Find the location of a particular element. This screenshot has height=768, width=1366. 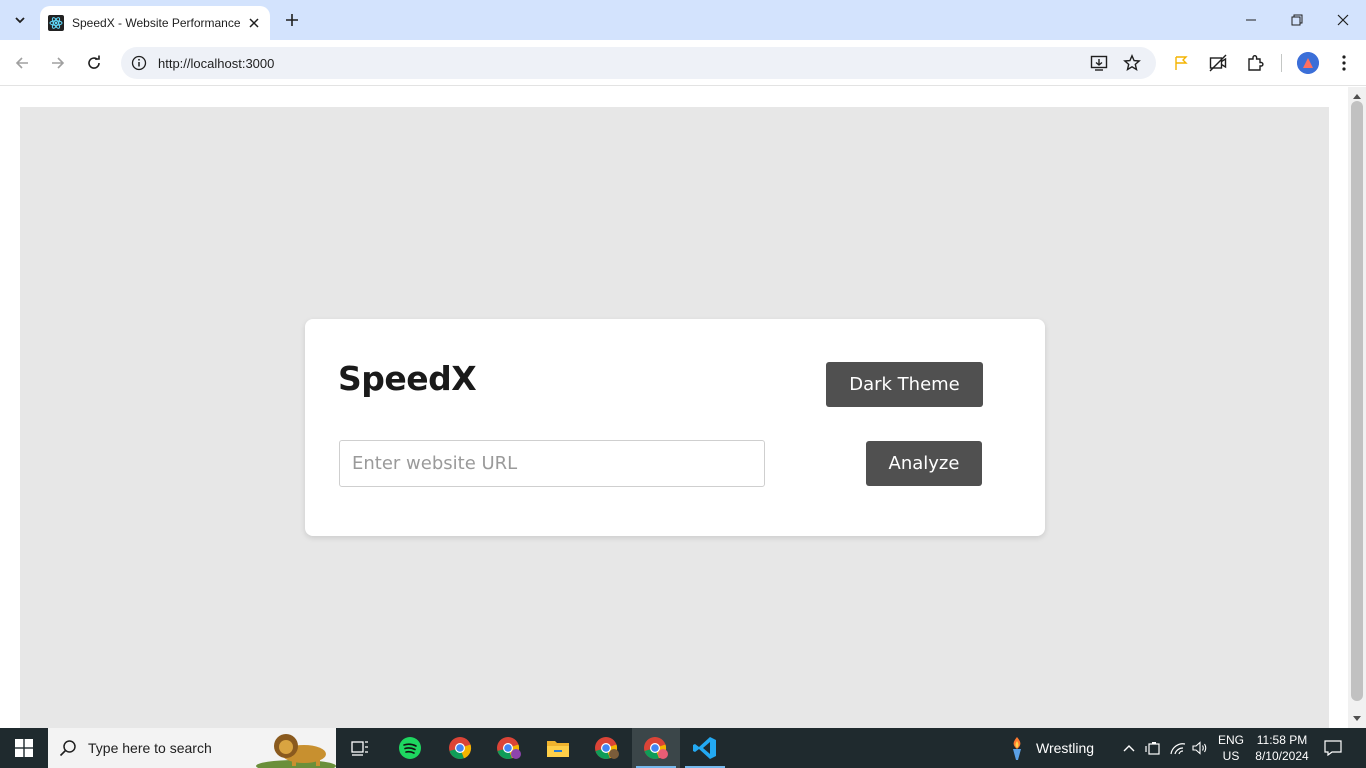

install-icon is located at coordinates (1099, 63).